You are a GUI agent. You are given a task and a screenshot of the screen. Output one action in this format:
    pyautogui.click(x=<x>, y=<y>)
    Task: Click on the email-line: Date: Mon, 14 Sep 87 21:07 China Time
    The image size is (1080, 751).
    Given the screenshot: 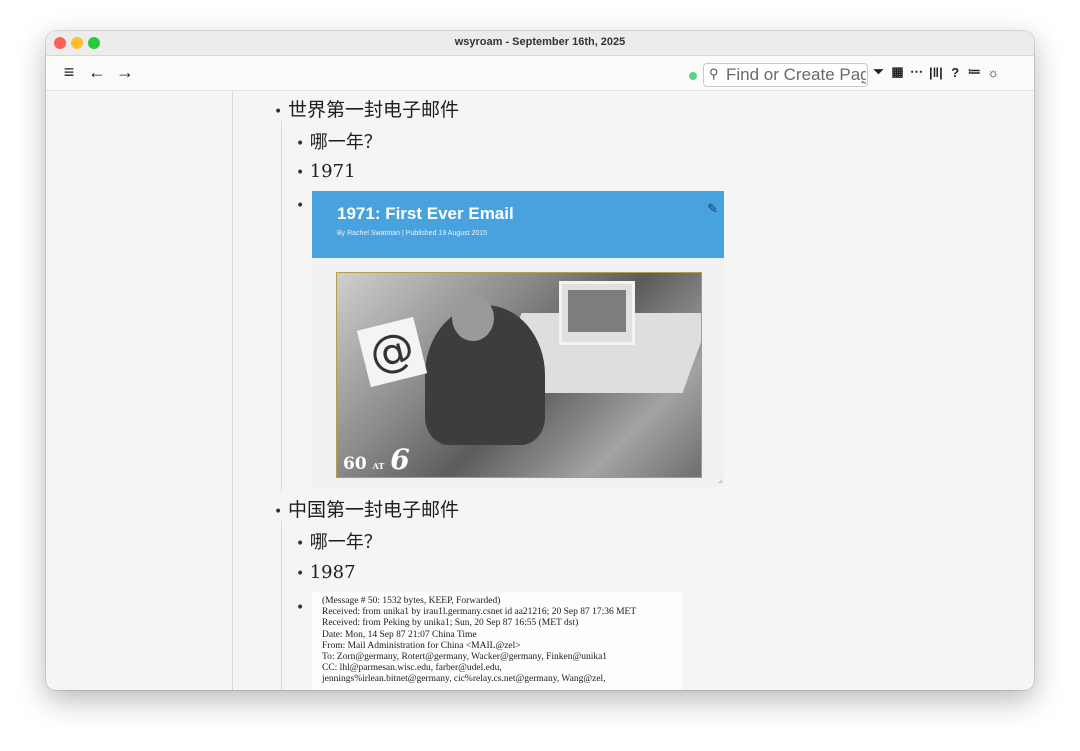 What is the action you would take?
    pyautogui.click(x=399, y=634)
    